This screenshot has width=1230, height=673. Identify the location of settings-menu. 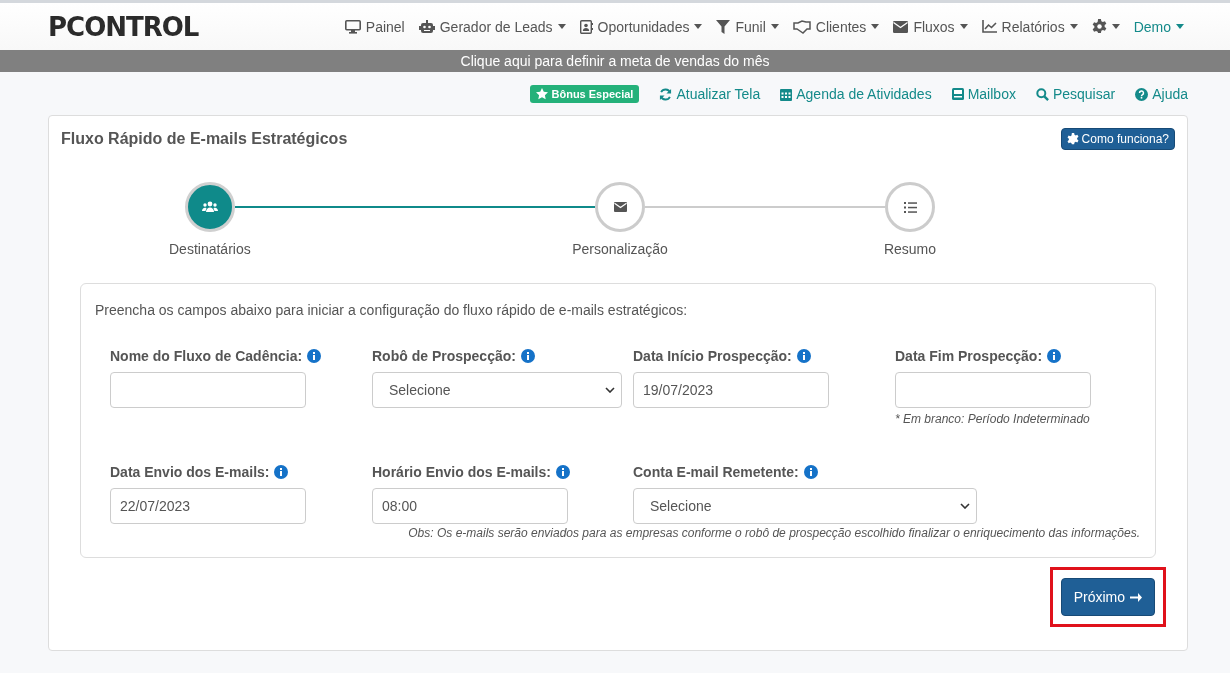
(1105, 26).